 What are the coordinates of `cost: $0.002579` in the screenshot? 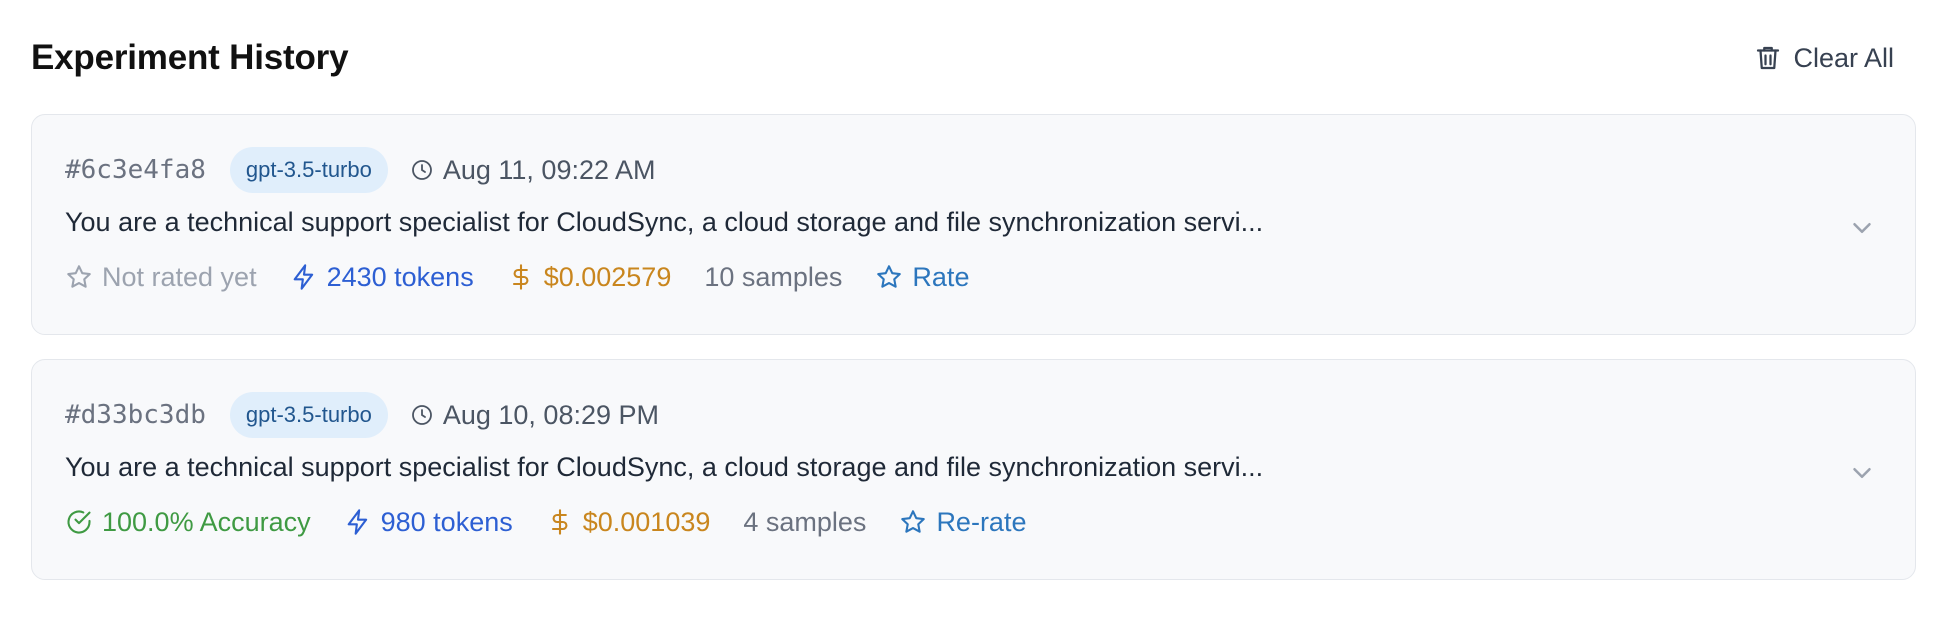 It's located at (589, 277).